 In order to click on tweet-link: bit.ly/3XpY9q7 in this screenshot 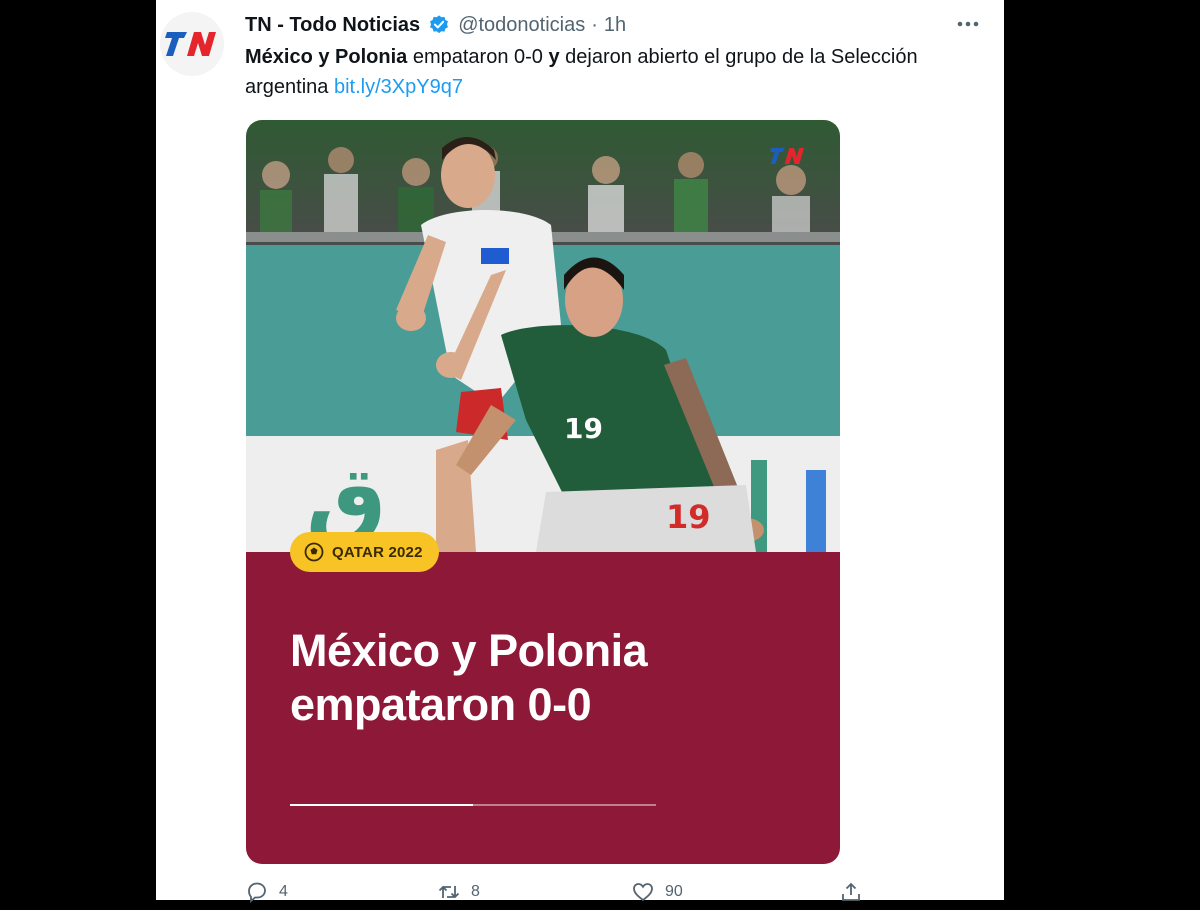, I will do `click(398, 87)`.